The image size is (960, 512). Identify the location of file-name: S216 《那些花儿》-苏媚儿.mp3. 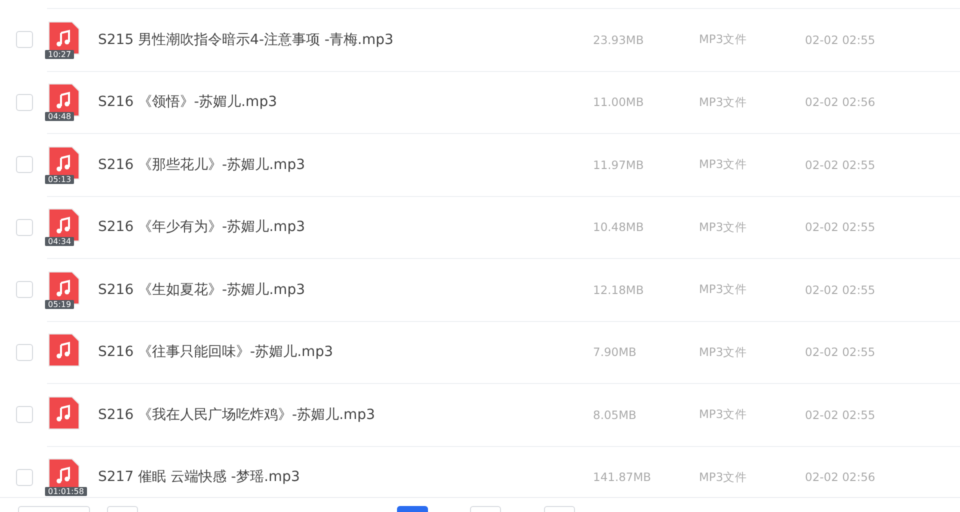
(345, 165).